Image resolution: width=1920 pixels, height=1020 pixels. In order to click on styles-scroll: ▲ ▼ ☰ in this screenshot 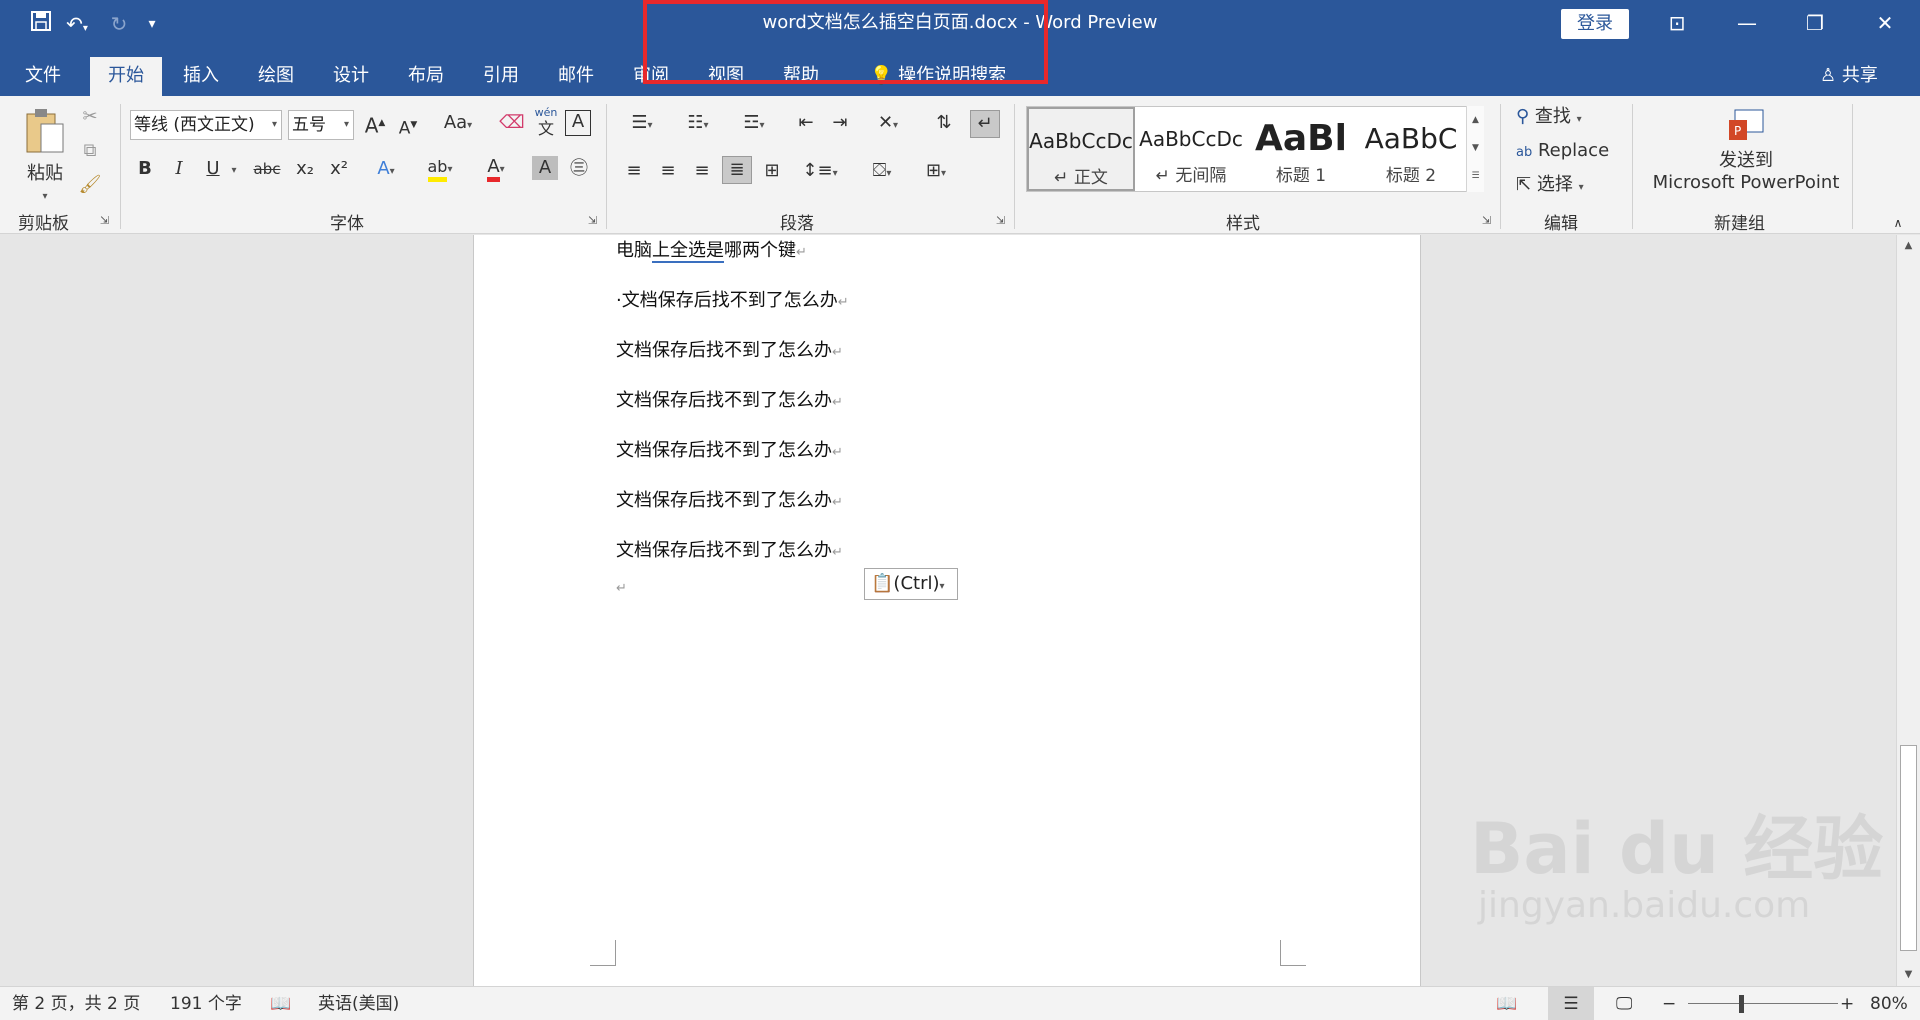, I will do `click(1475, 149)`.